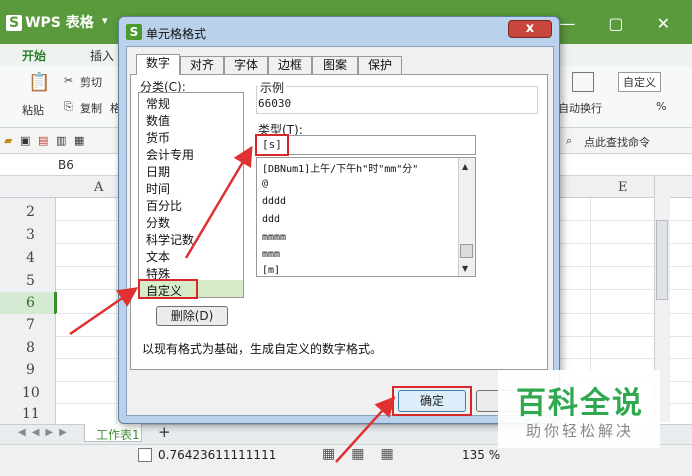 The image size is (692, 476). What do you see at coordinates (340, 167) in the screenshot?
I see `format-item: [DBNum1]上午/下午h"时"mm"分"` at bounding box center [340, 167].